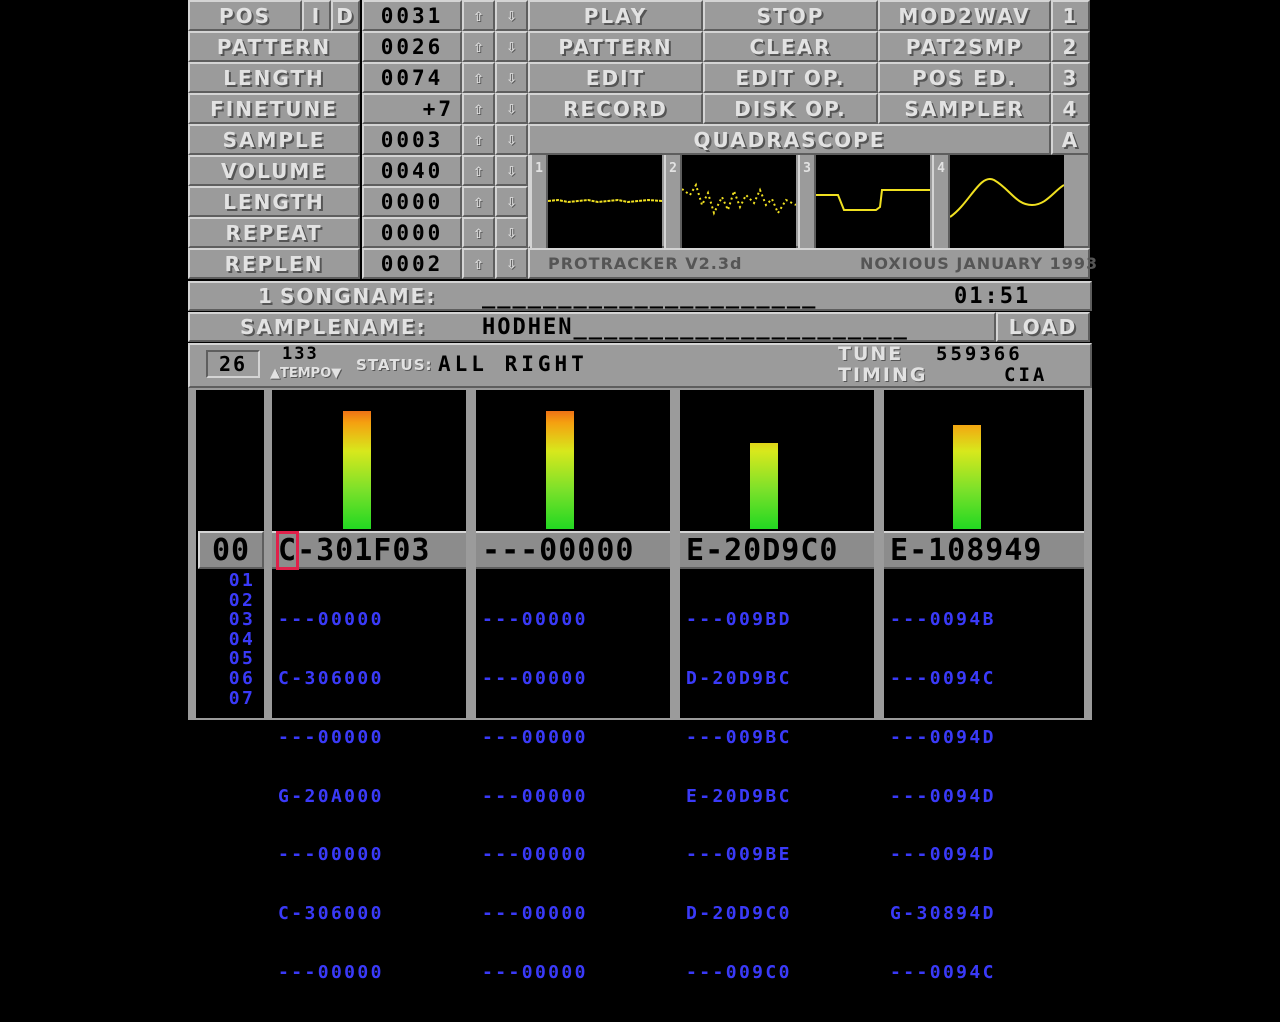  What do you see at coordinates (539, 201) in the screenshot?
I see `scope-1-number: 1` at bounding box center [539, 201].